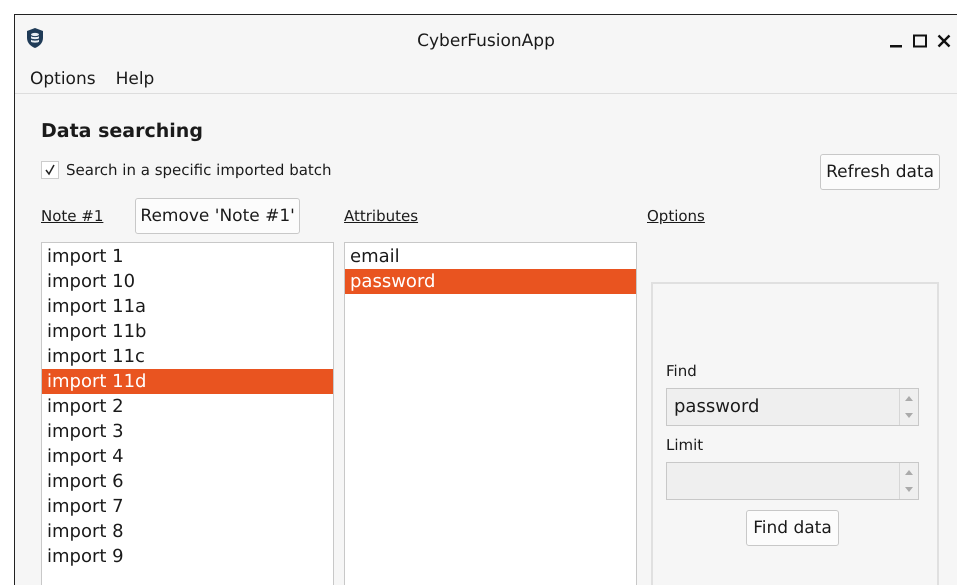 This screenshot has height=585, width=957. Describe the element at coordinates (944, 41) in the screenshot. I see `close-icon` at that location.